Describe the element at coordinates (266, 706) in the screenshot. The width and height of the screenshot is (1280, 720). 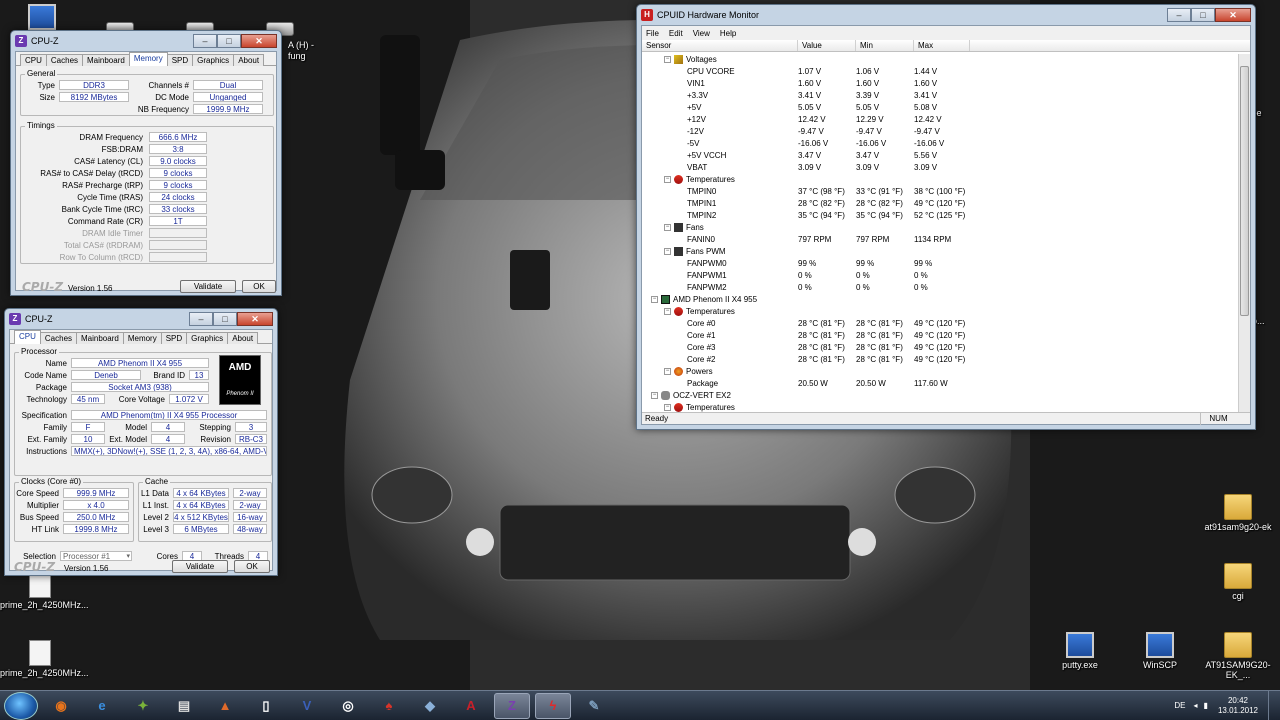
I see `taskbar-document-button: ▯` at that location.